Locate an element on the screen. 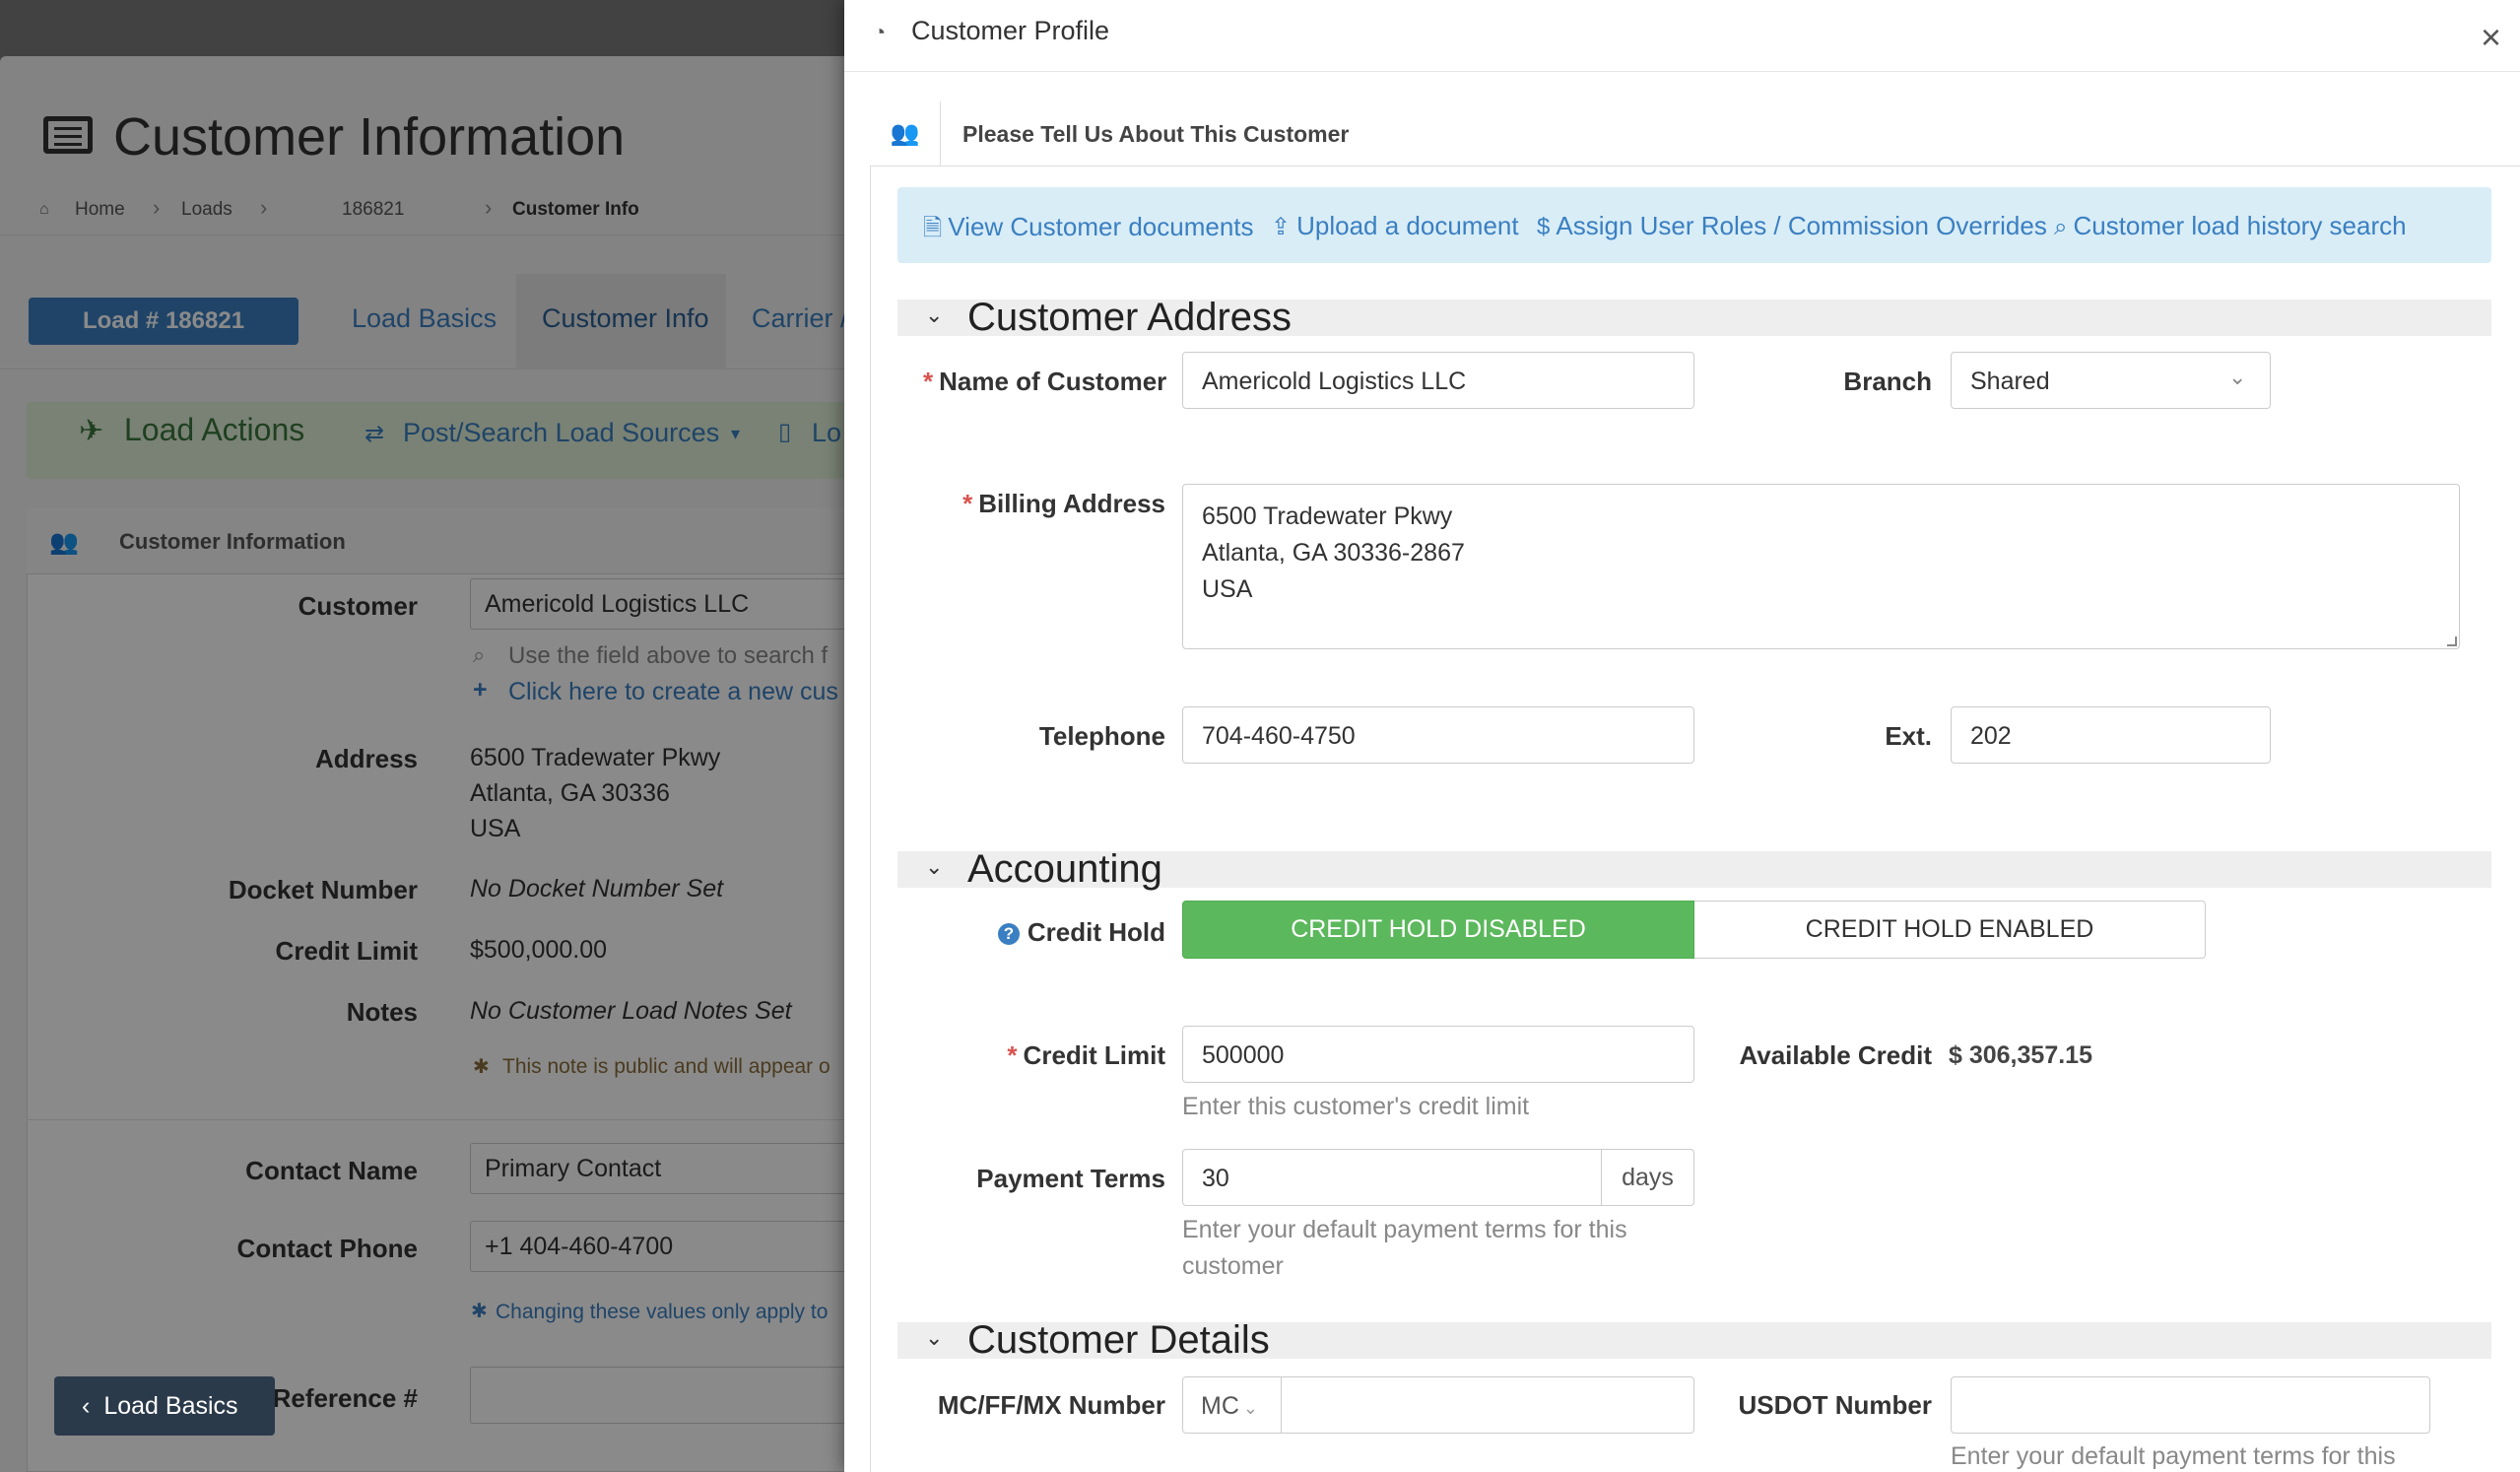  upload-label: Upload a document is located at coordinates (1407, 226).